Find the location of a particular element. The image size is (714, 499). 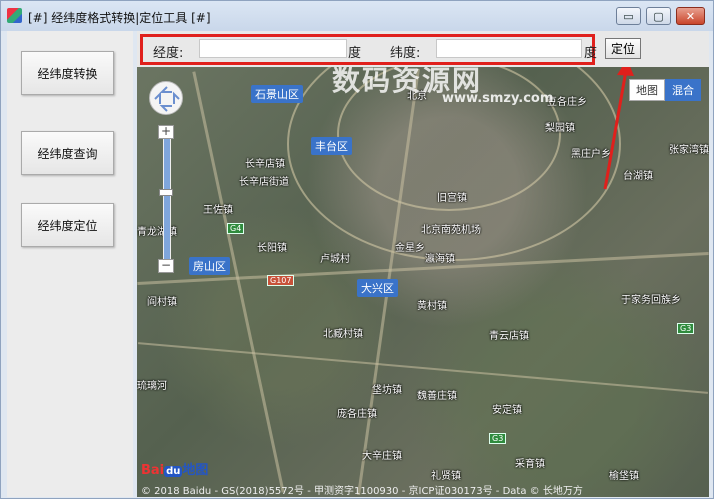

title-bar: [#] 经纬度格式转换|定位工具 [#] ▭ ▢ ✕ is located at coordinates (357, 16).